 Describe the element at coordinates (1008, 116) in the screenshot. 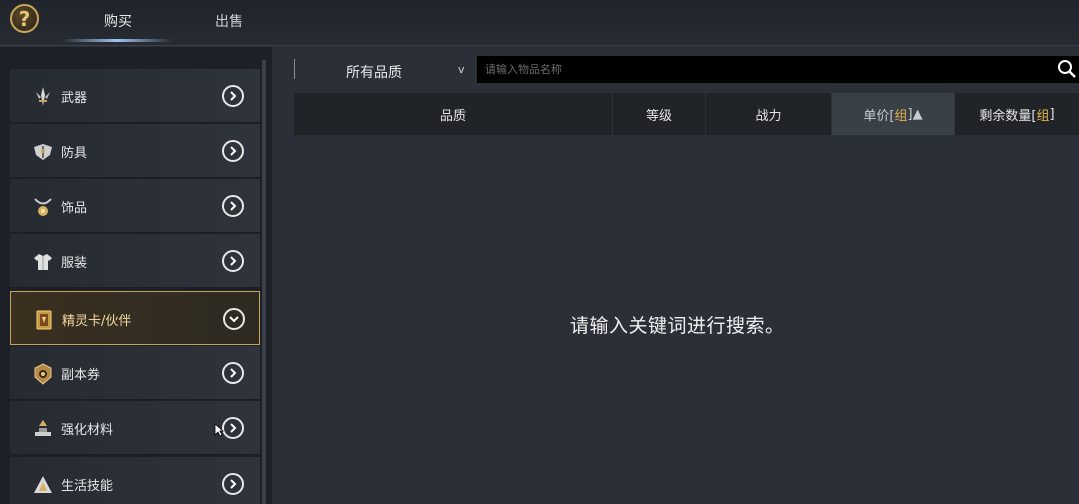

I see `column-header-label: 剩余数量[` at that location.